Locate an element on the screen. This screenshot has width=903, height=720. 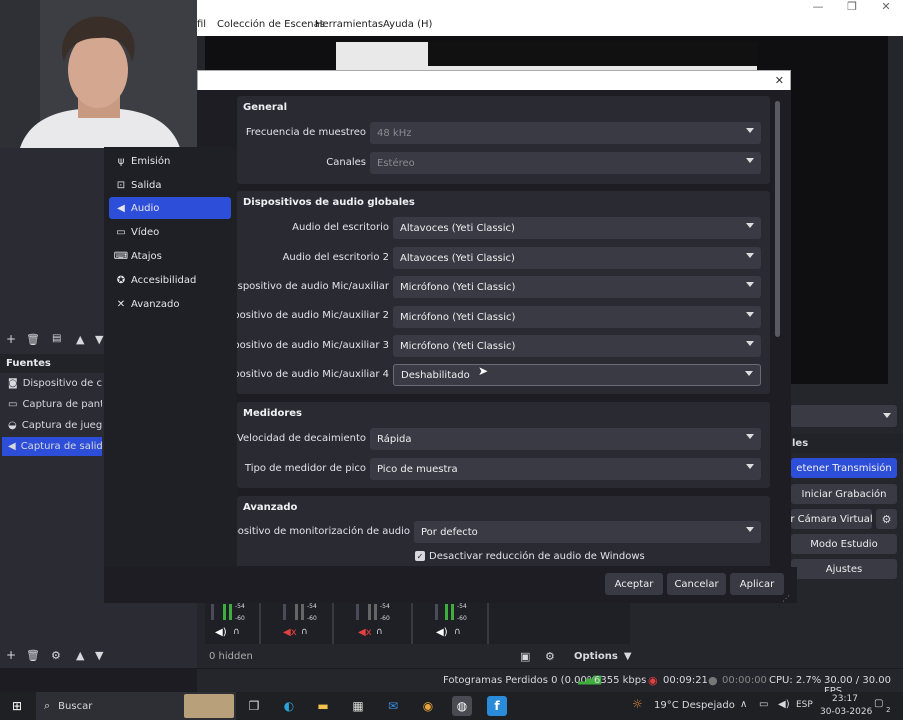
decay-label: Velocidad de decaimiento is located at coordinates (301, 438).